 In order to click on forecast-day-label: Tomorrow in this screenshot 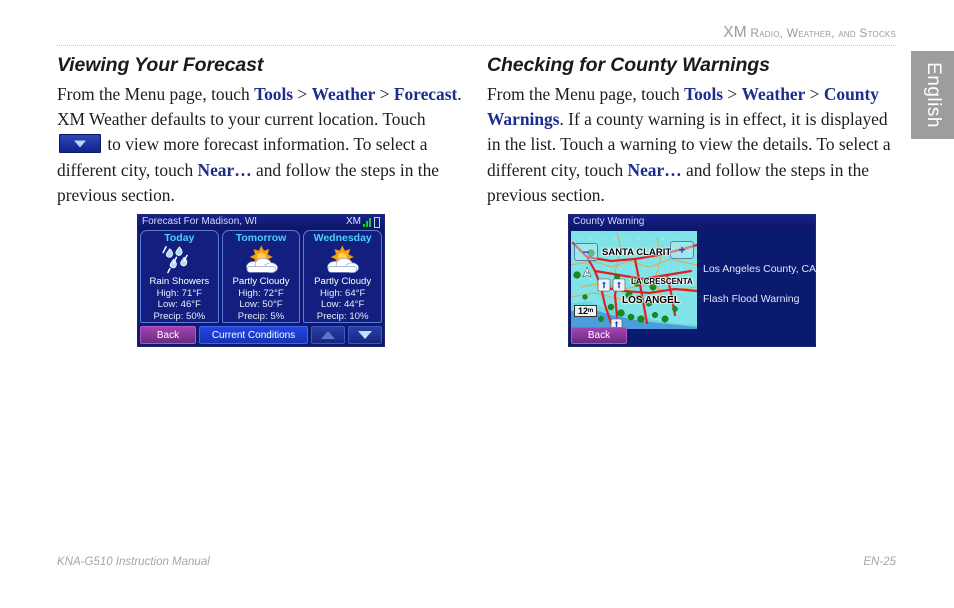, I will do `click(261, 238)`.